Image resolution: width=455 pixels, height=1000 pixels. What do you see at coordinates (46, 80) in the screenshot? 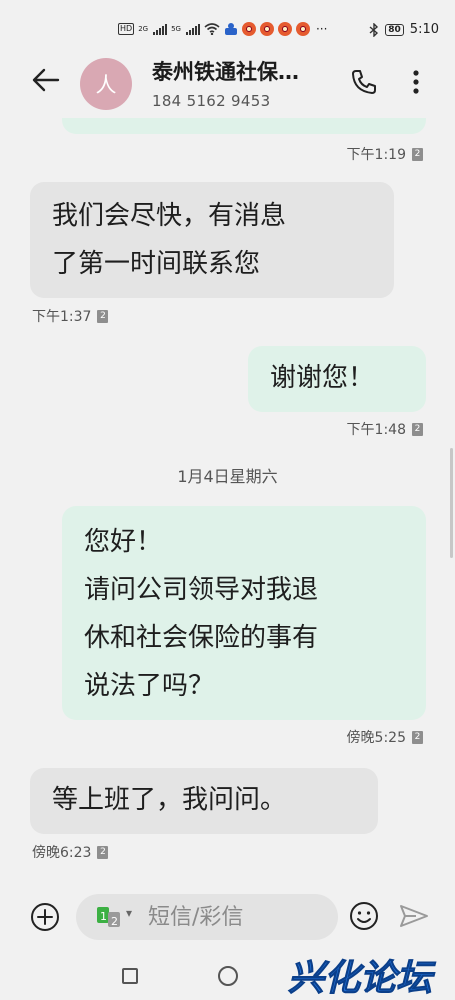
I see `back-arrow-icon` at bounding box center [46, 80].